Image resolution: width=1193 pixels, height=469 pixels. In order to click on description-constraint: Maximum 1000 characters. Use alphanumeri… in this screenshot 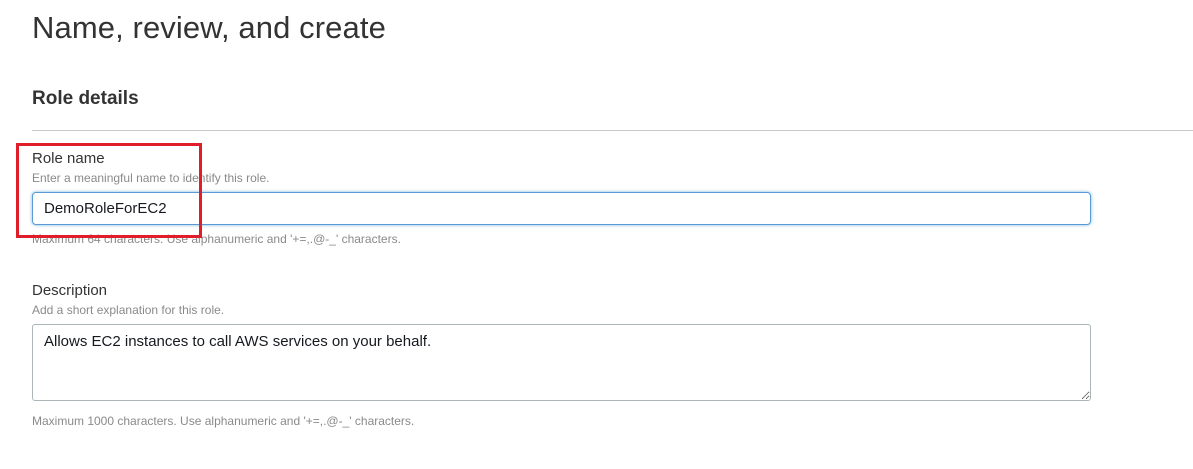, I will do `click(223, 421)`.